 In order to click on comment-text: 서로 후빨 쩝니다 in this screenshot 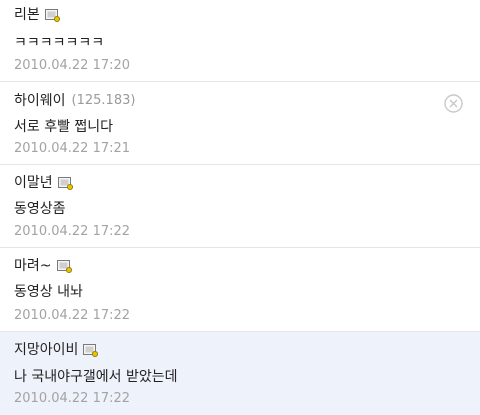, I will do `click(64, 127)`.